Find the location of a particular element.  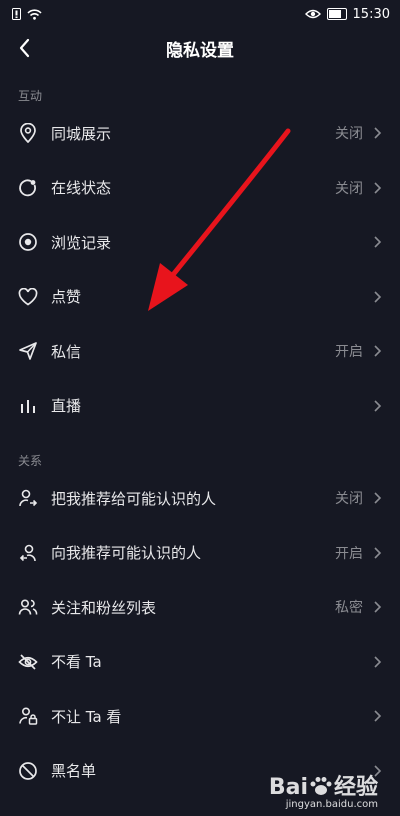

paw-icon is located at coordinates (321, 786).